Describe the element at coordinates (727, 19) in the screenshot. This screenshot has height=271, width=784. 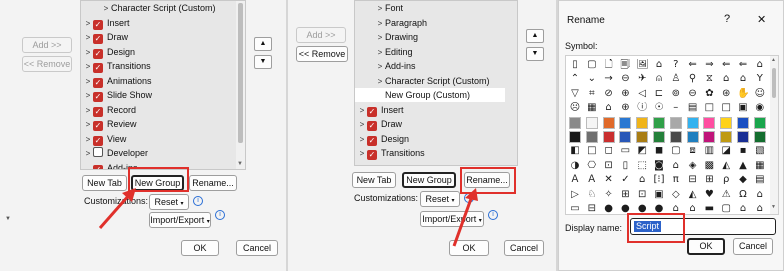
I see `help-icon: ?` at that location.